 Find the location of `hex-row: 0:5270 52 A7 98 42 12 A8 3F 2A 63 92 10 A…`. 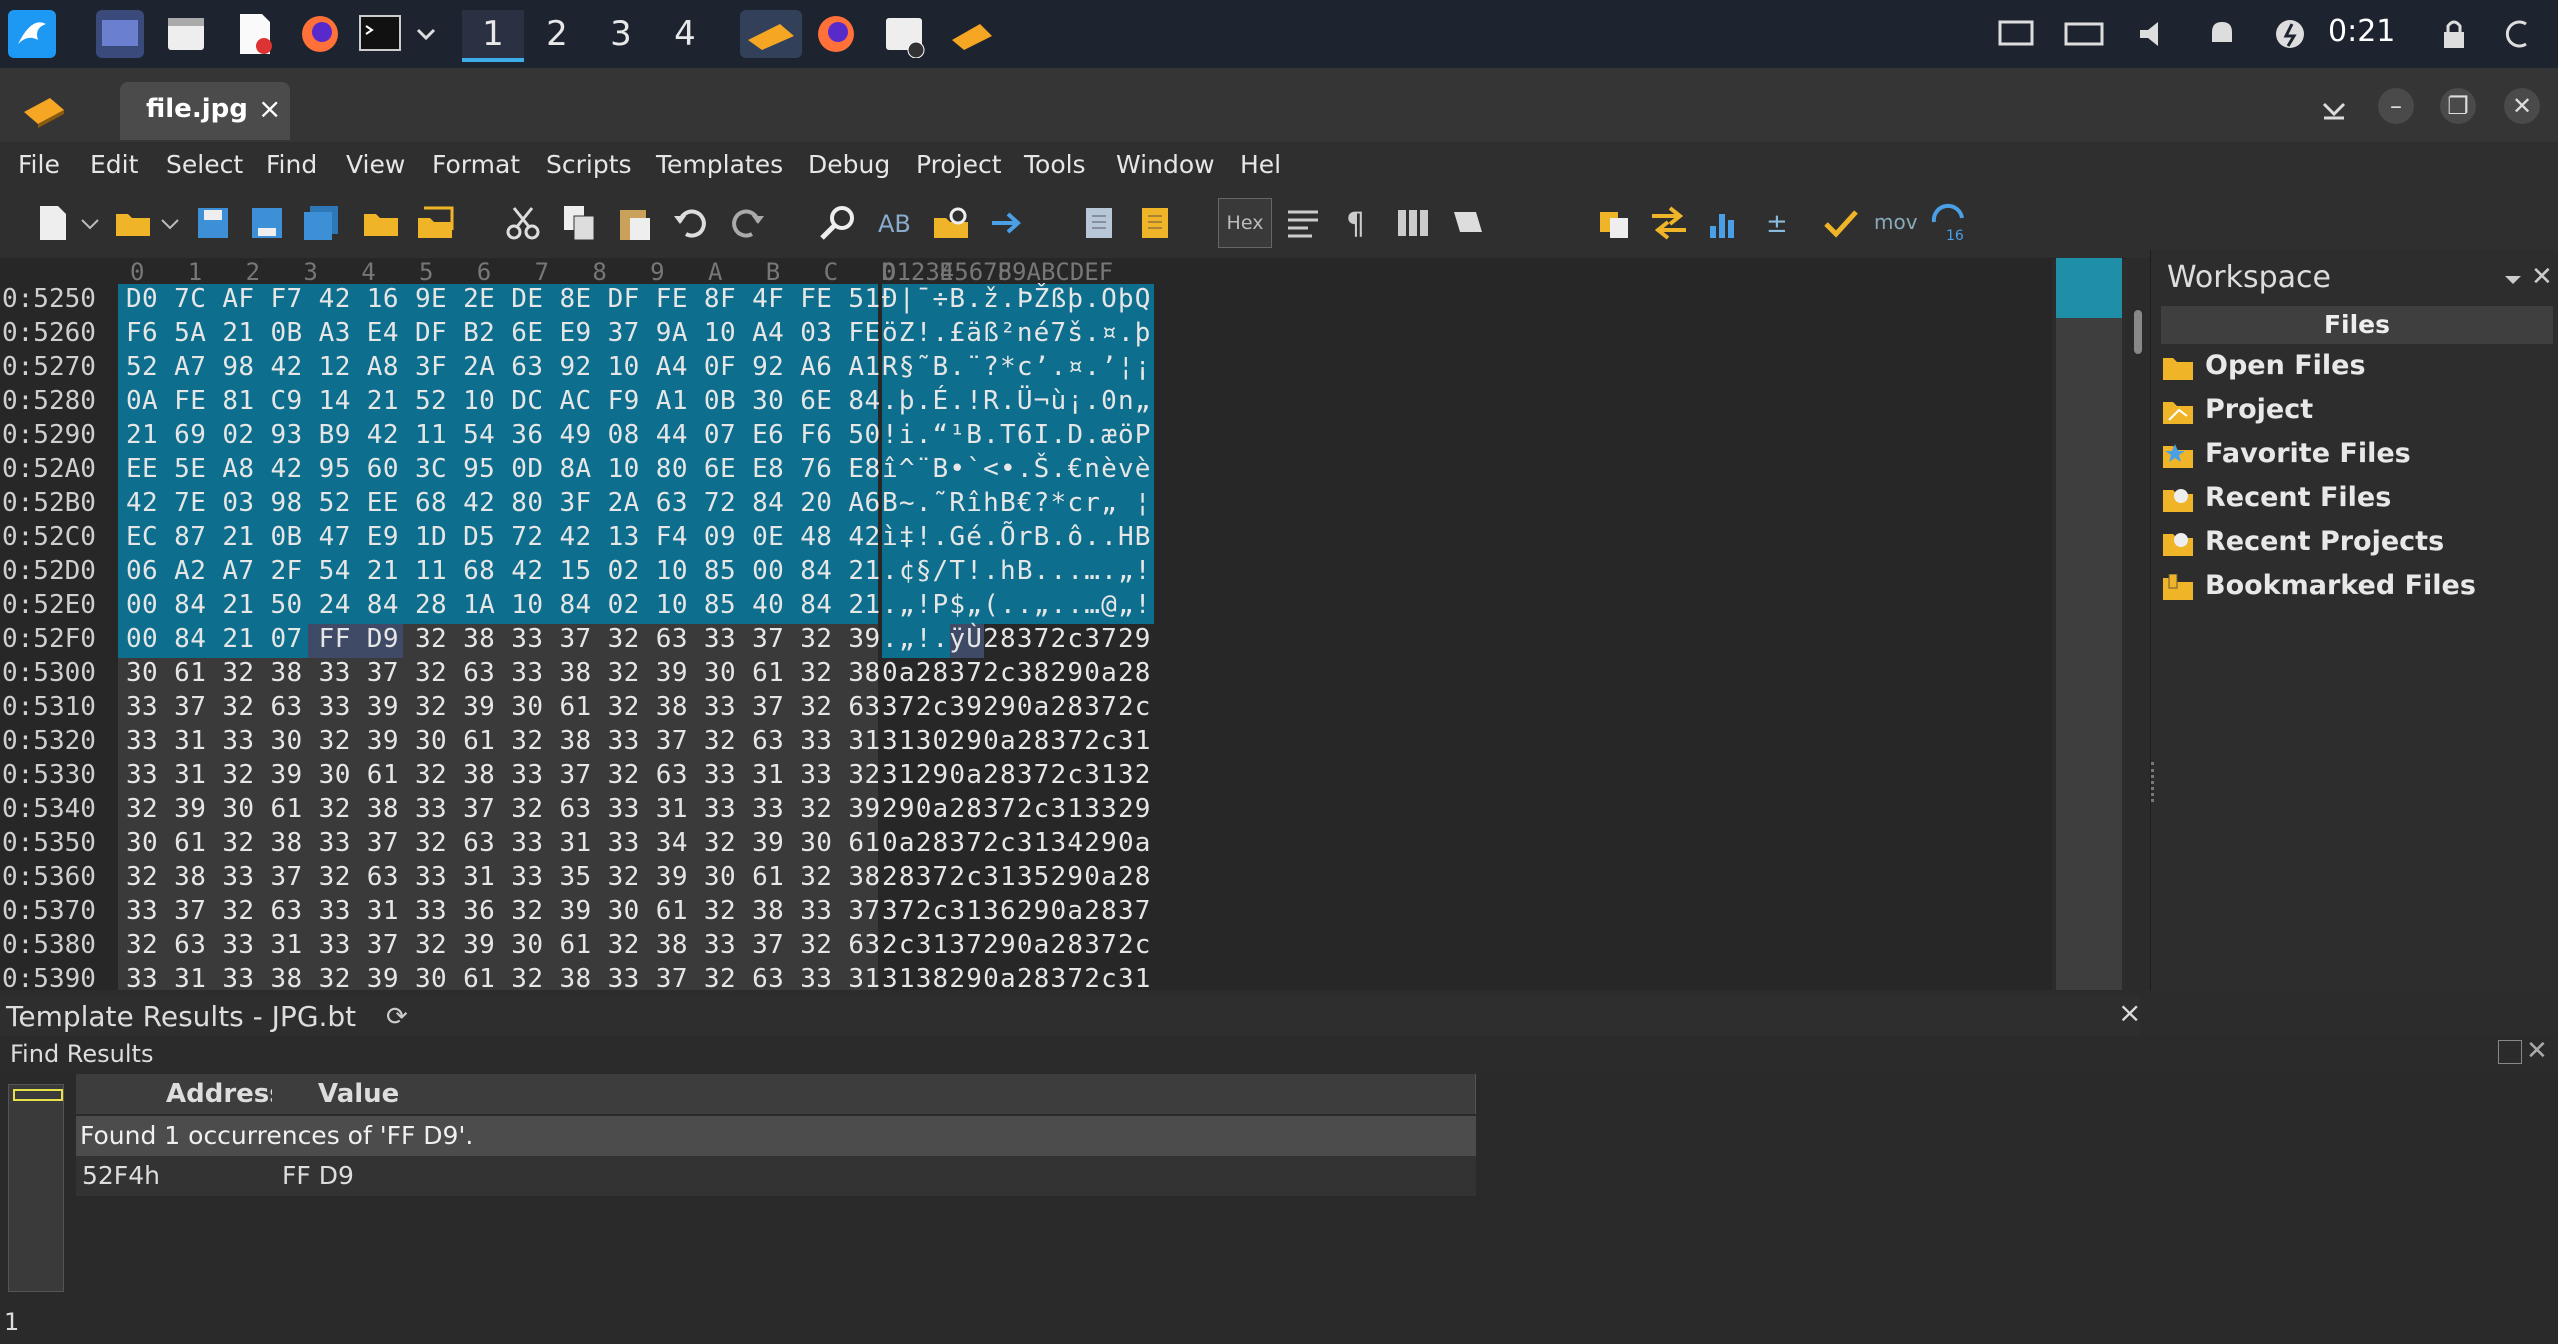

hex-row: 0:5270 52 A7 98 42 12 A8 3F 2A 63 92 10 A… is located at coordinates (1026, 369).